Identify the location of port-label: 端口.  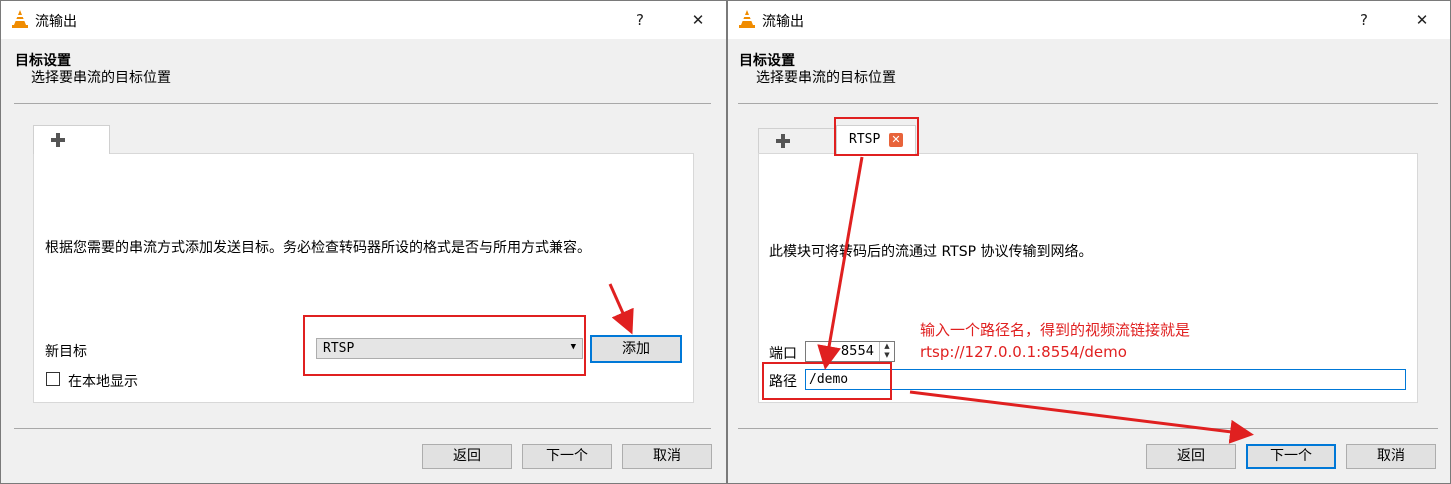
(783, 354).